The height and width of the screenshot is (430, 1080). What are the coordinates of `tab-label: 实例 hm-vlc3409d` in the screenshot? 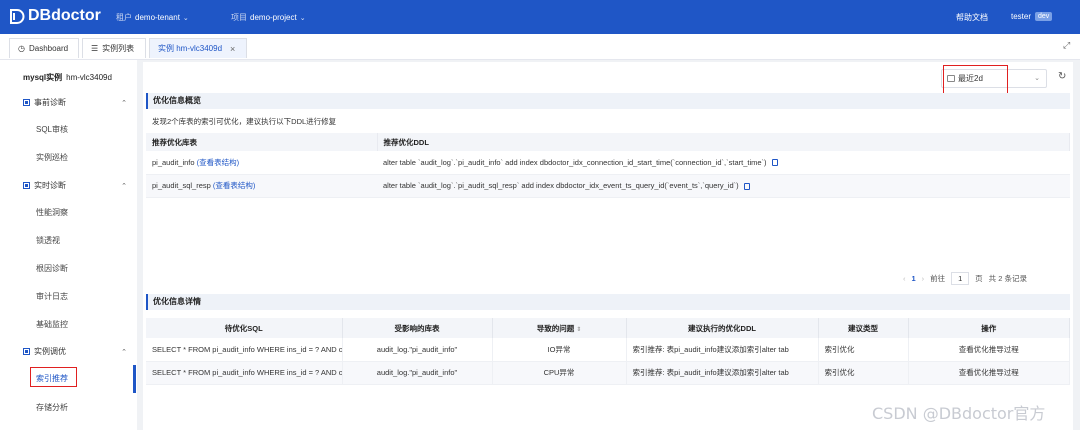 It's located at (190, 48).